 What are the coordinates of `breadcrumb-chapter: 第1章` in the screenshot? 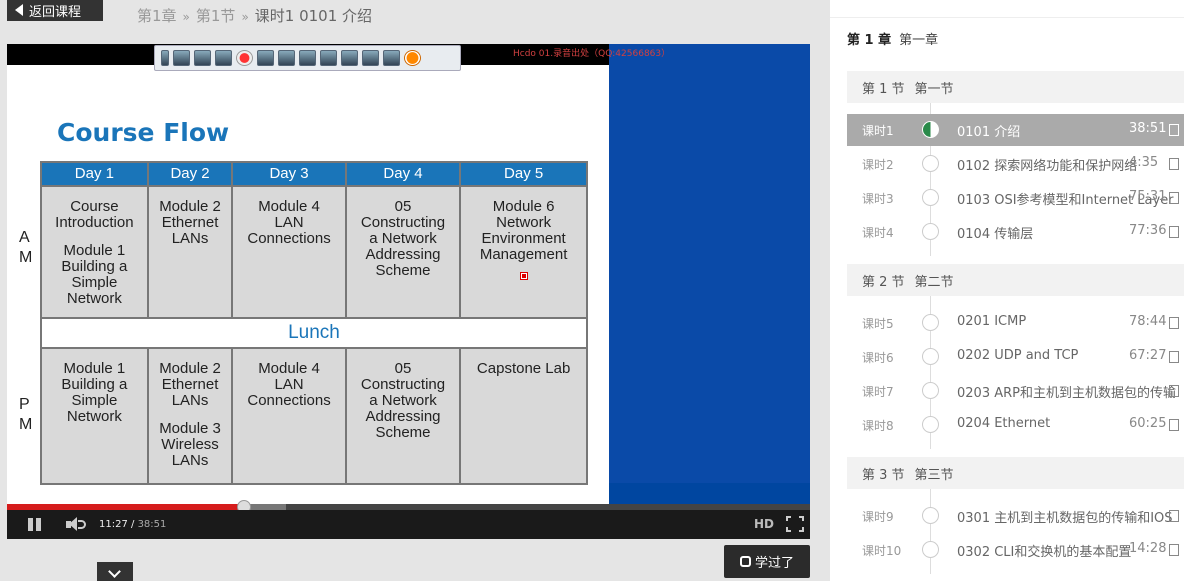 It's located at (157, 16).